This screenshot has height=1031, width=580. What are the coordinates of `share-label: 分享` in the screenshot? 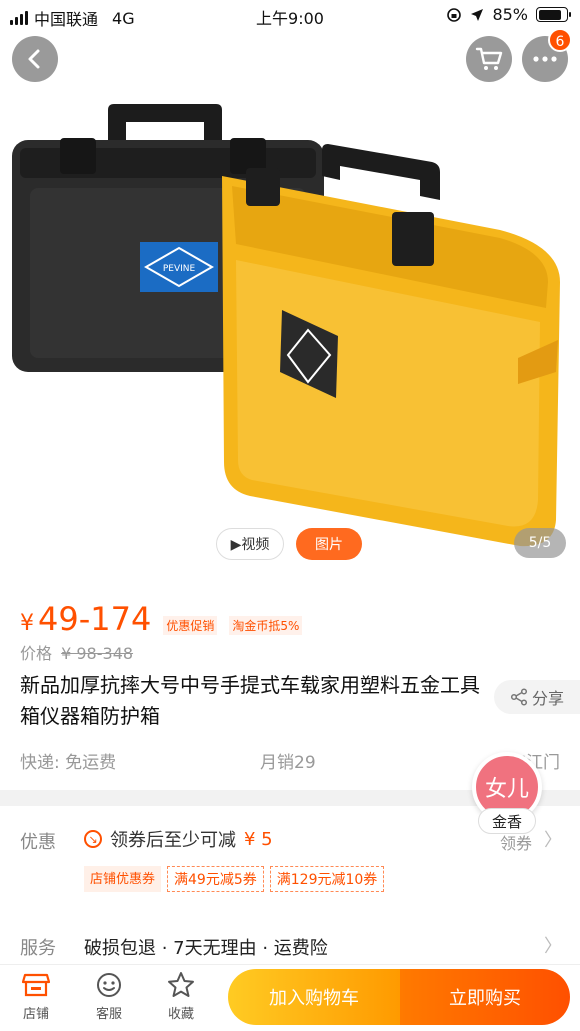 It's located at (547, 698).